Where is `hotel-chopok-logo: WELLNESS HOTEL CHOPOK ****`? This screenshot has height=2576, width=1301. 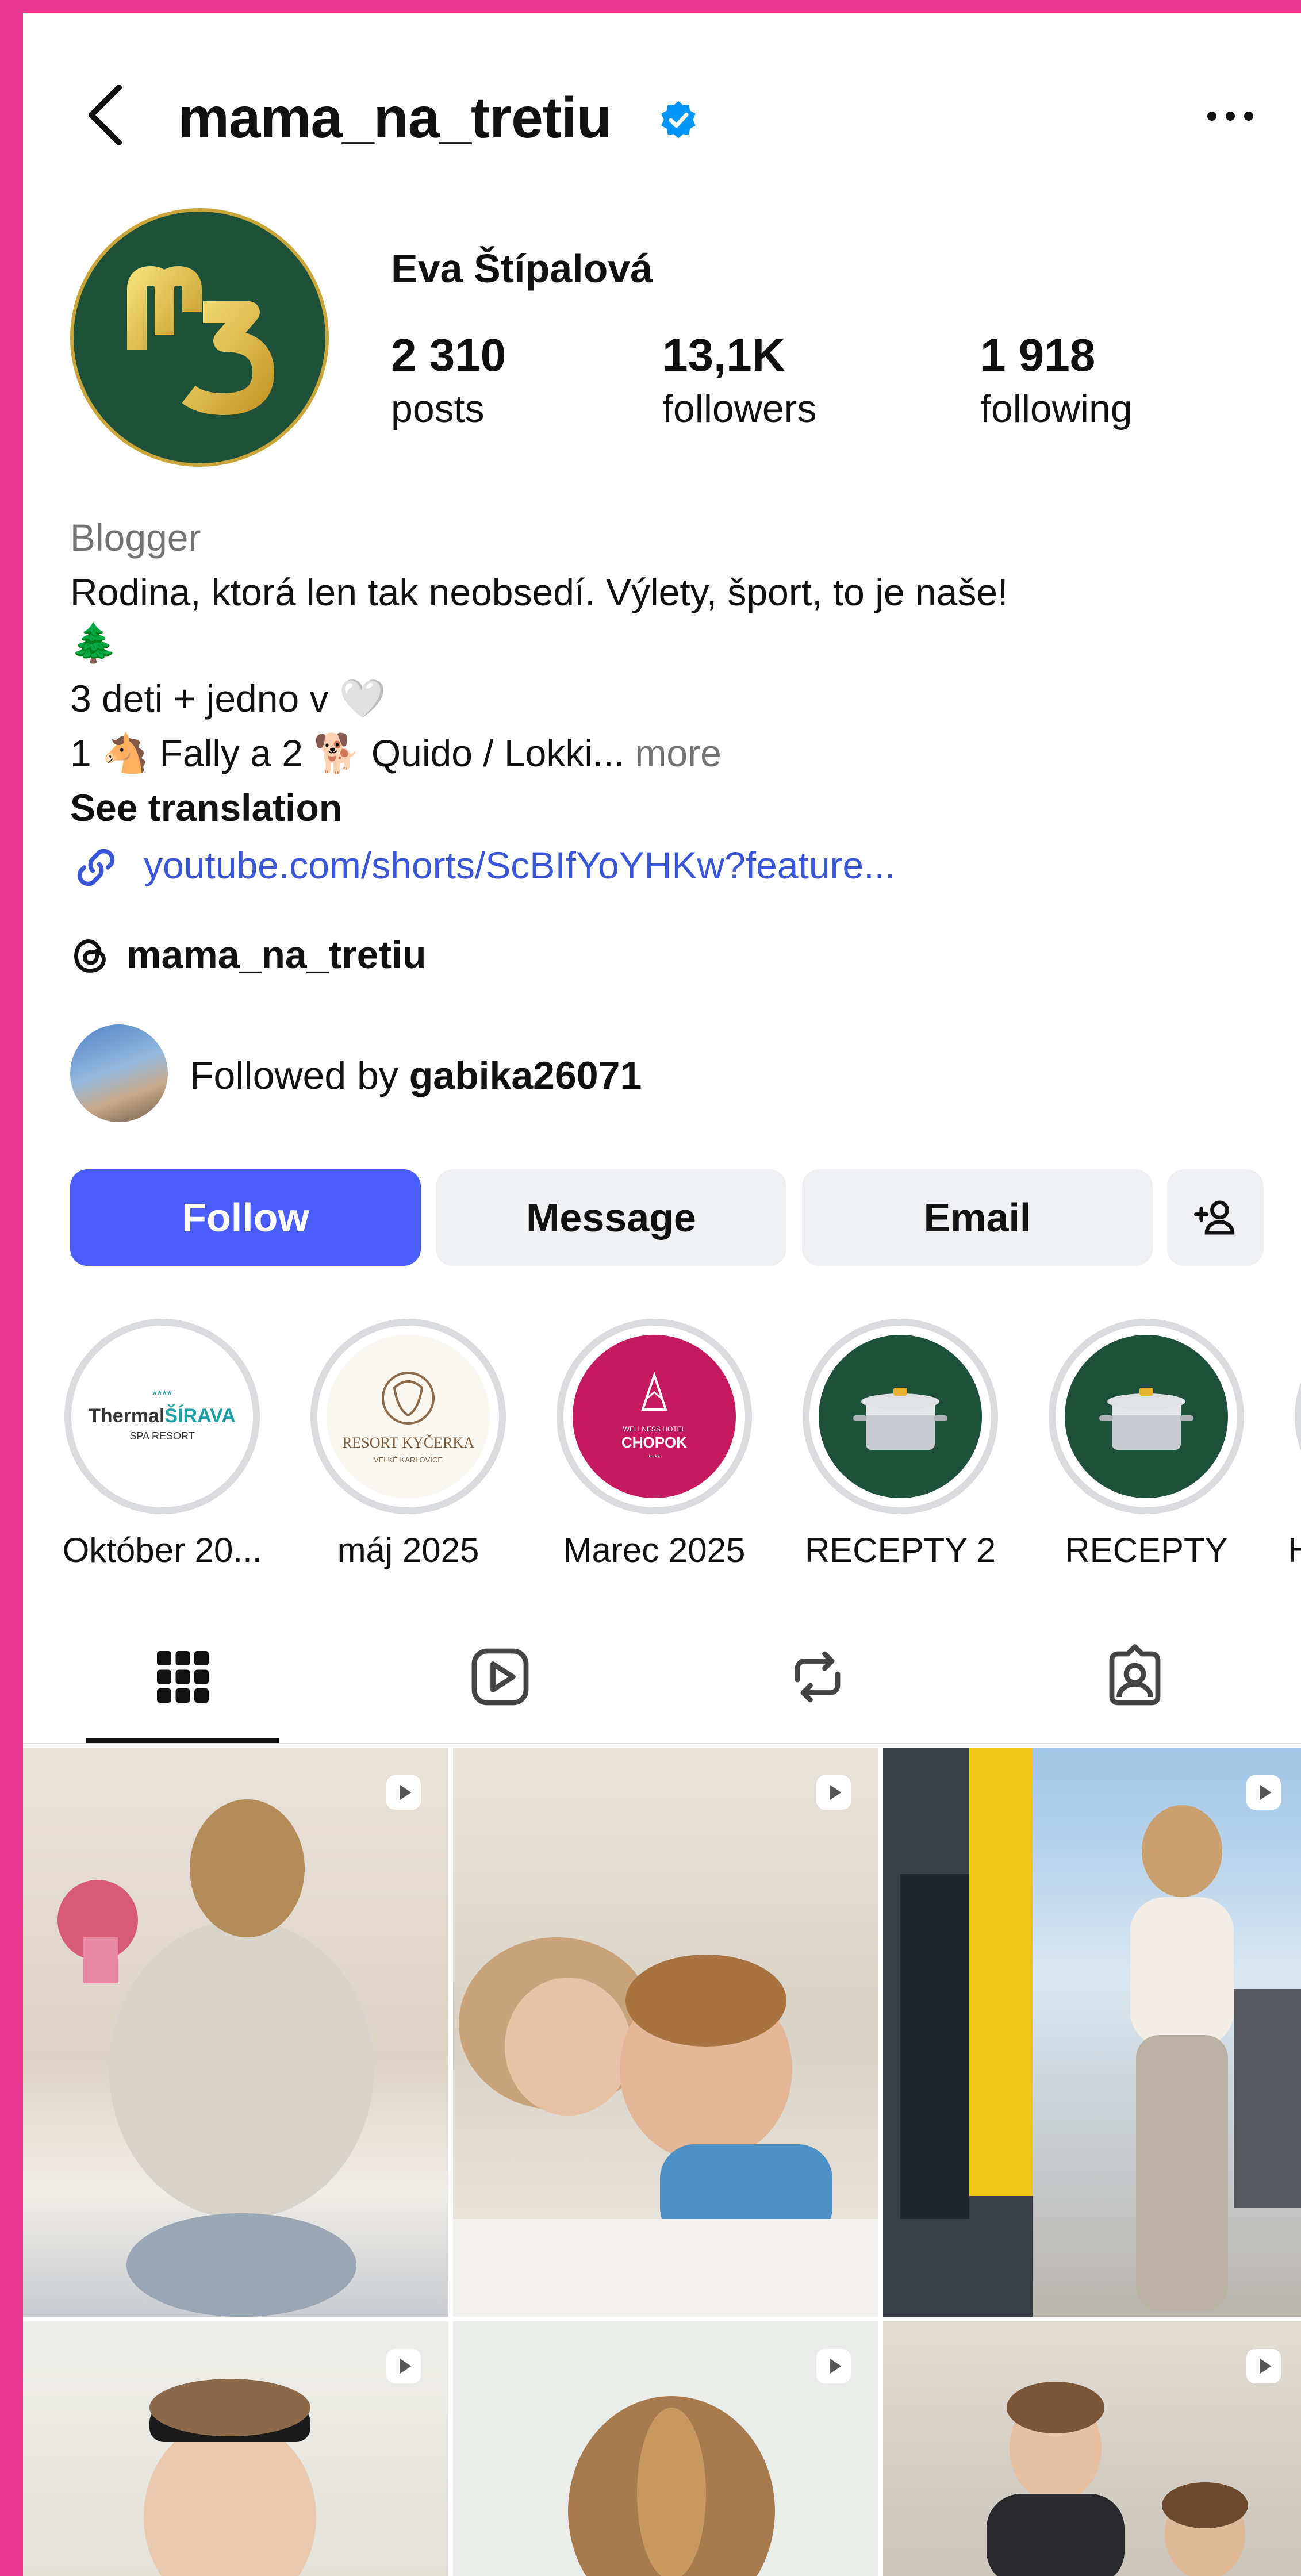
hotel-chopok-logo: WELLNESS HOTEL CHOPOK **** is located at coordinates (654, 1416).